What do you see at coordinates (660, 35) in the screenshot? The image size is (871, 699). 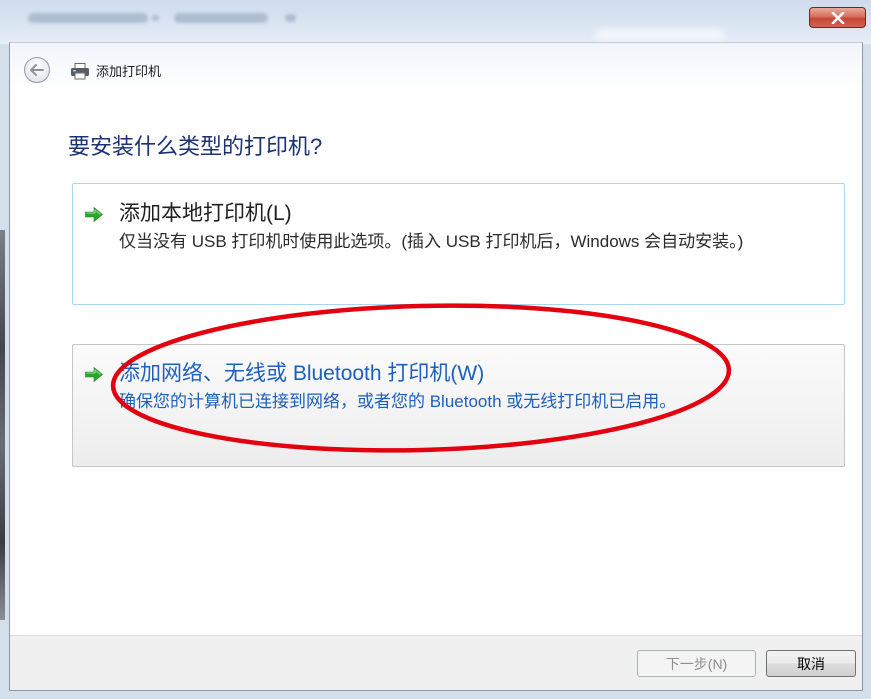 I see `title-bar-glow` at bounding box center [660, 35].